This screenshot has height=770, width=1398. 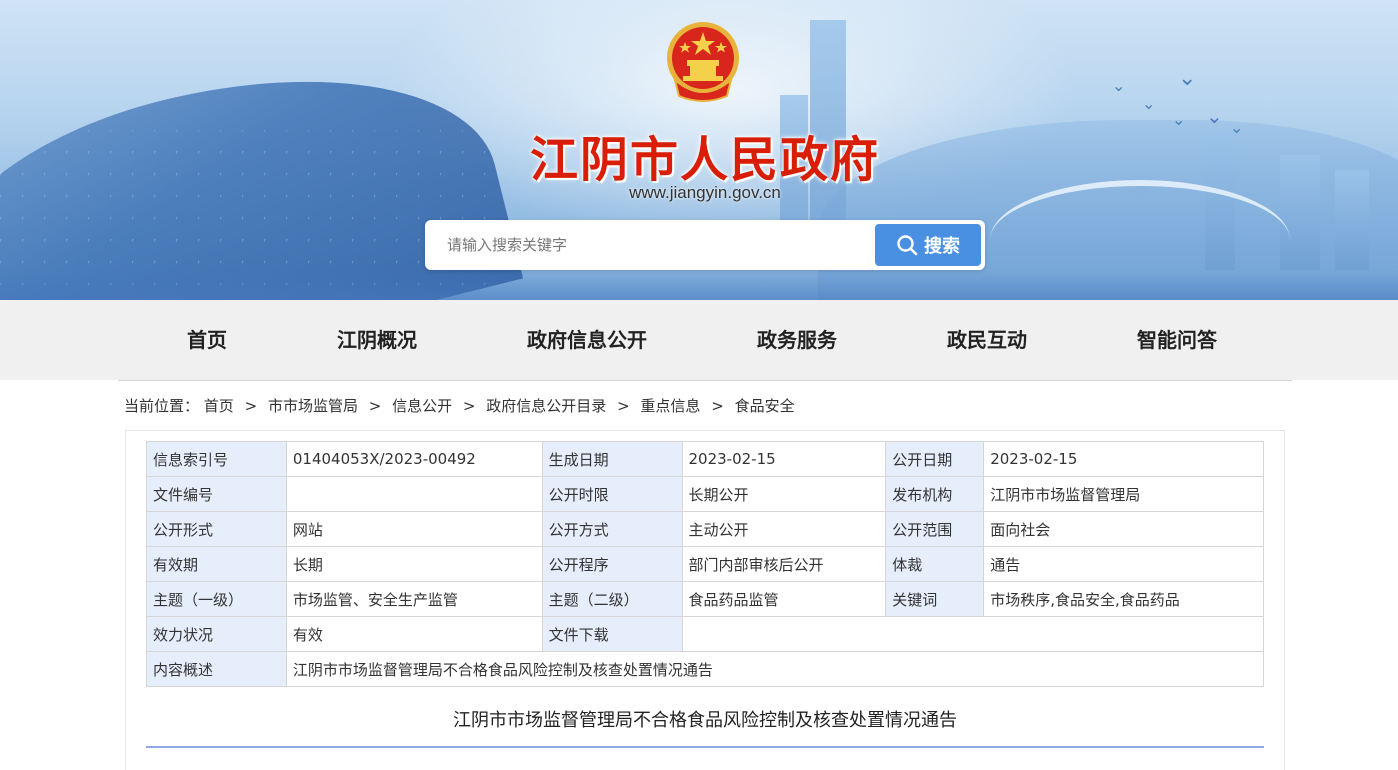 What do you see at coordinates (612, 599) in the screenshot?
I see `info-label: 主题（二级）` at bounding box center [612, 599].